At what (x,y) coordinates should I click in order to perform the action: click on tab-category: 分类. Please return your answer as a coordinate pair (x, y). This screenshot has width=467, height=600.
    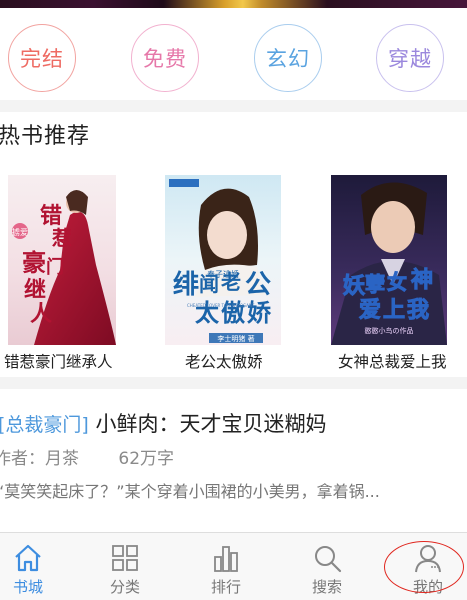
    Looking at the image, I should click on (125, 566).